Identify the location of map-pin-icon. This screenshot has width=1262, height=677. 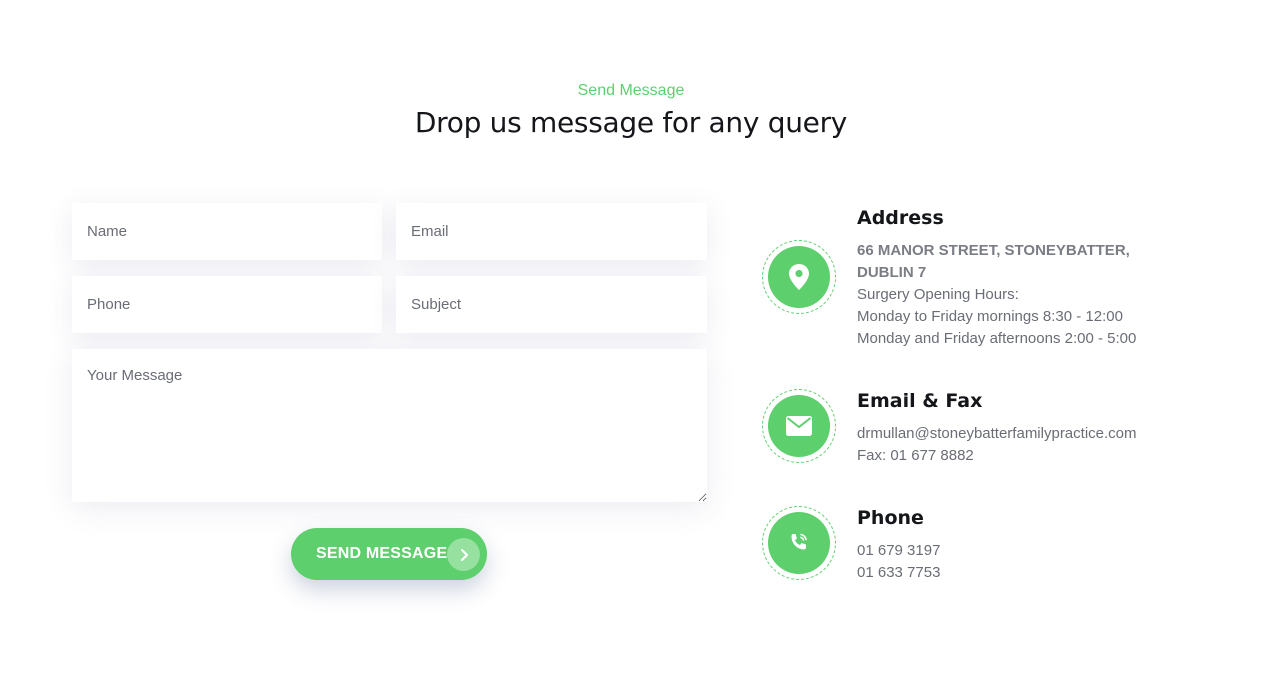
(799, 277).